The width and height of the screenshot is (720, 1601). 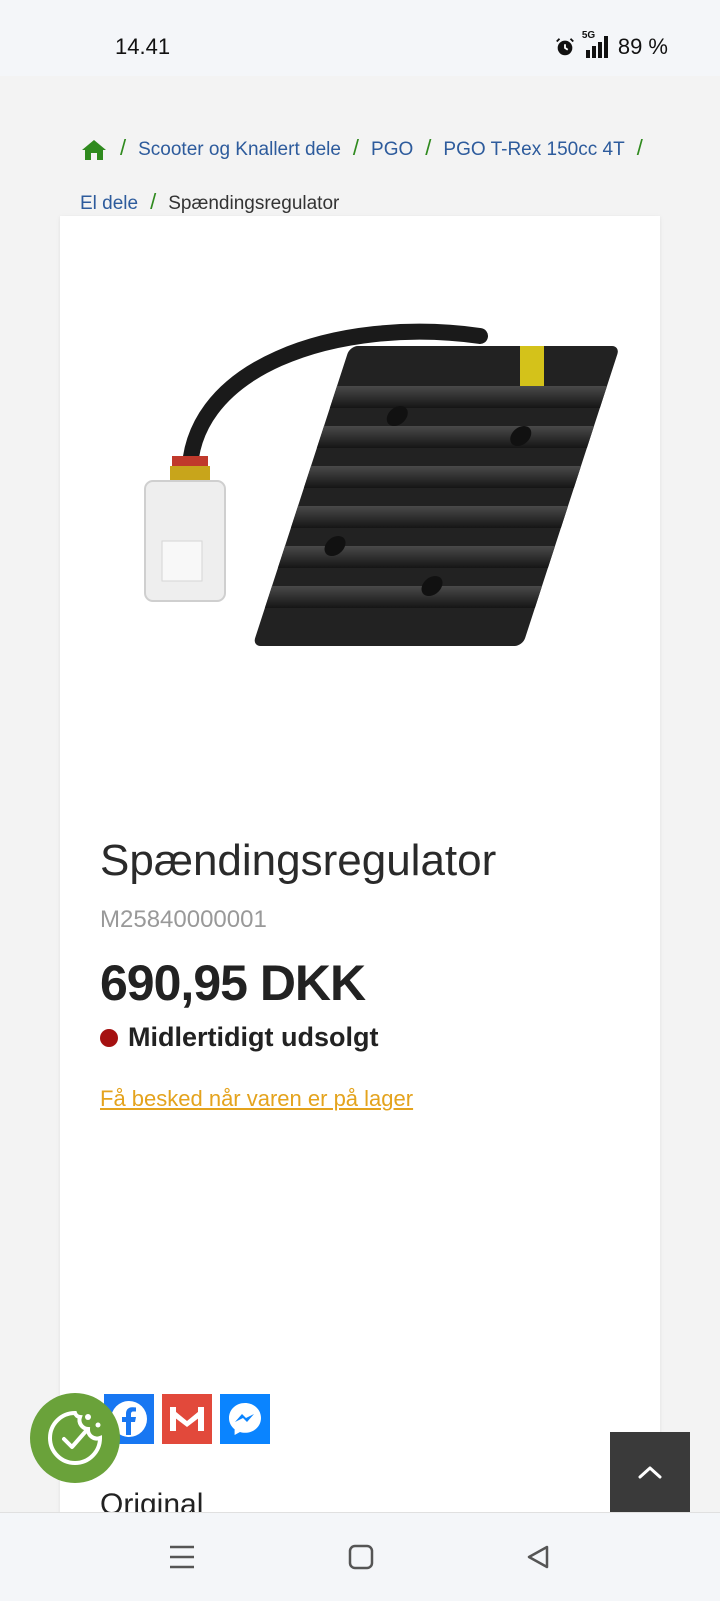 What do you see at coordinates (642, 46) in the screenshot?
I see `battery-level: 89 %` at bounding box center [642, 46].